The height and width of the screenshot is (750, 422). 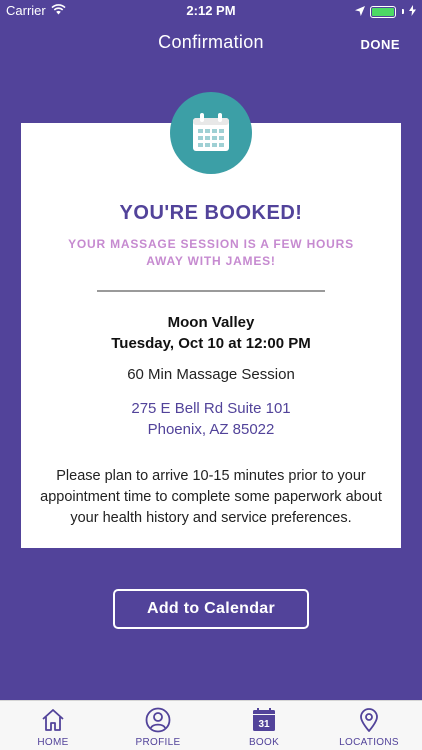 I want to click on status-right, so click(x=385, y=11).